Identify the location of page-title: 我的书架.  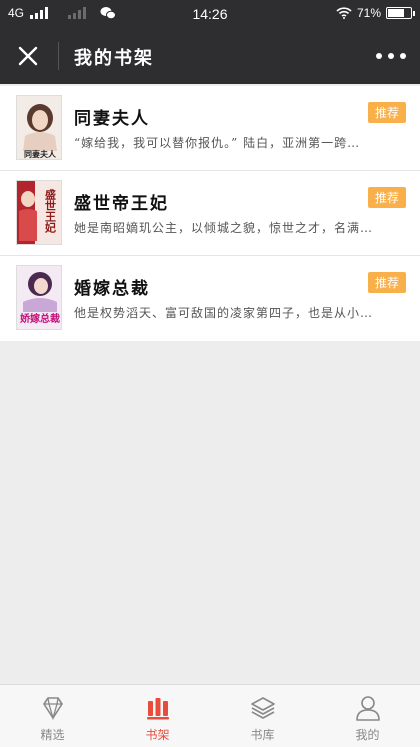
(114, 58).